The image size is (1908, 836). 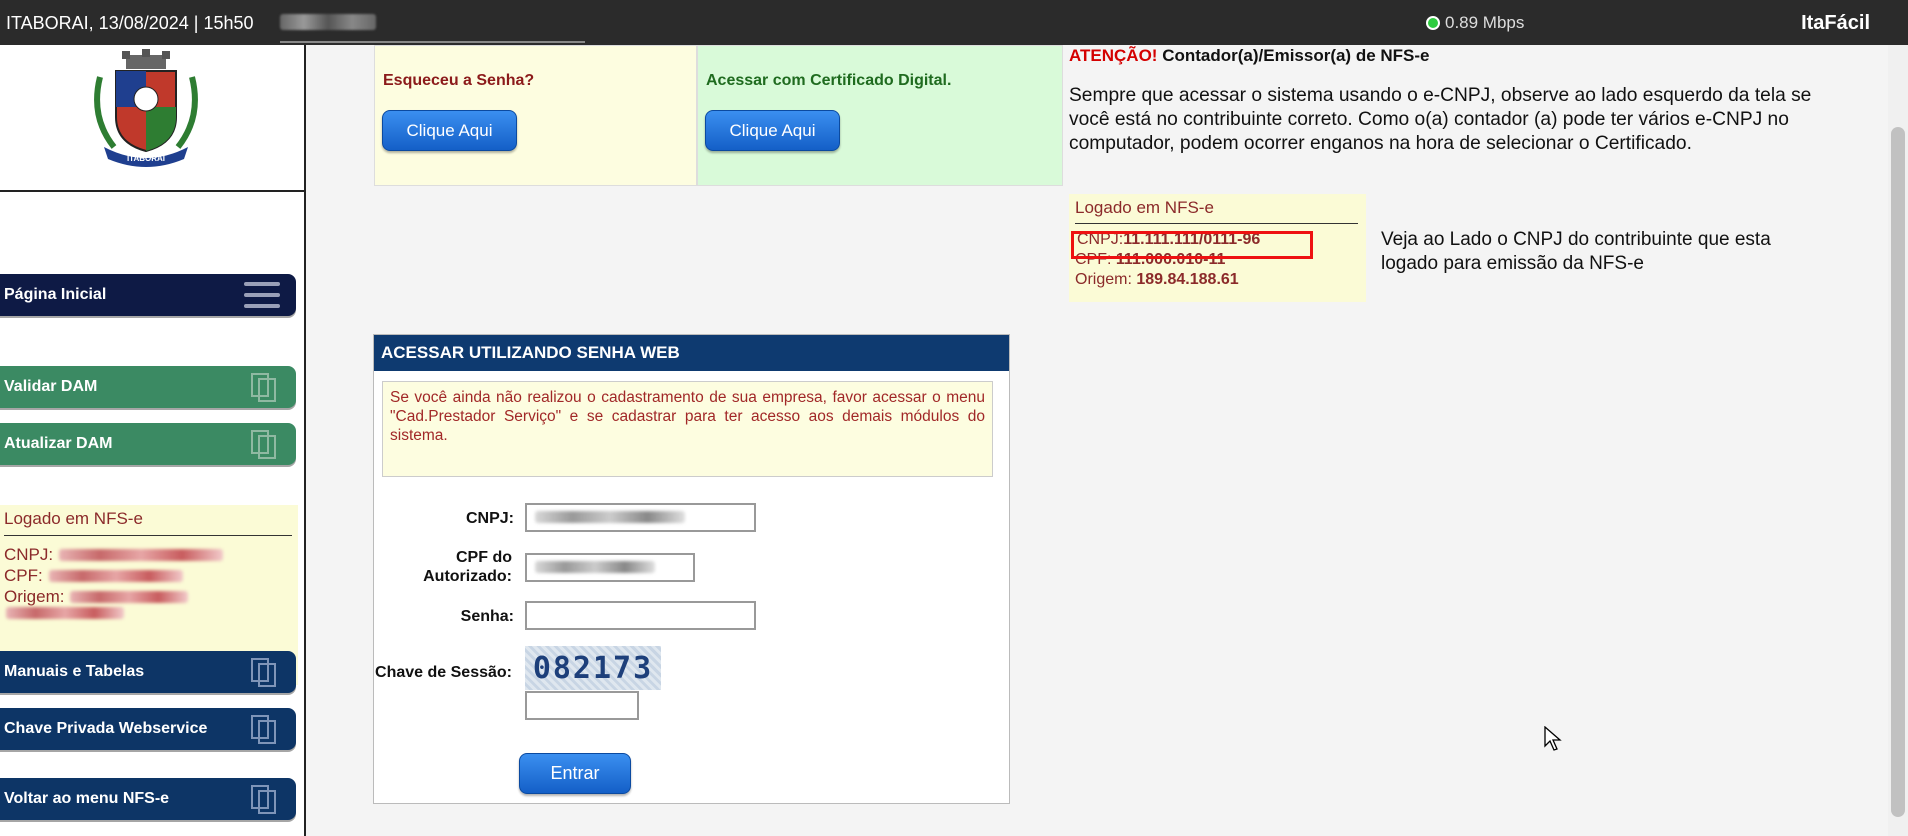 I want to click on cpf-field-label: CPF do Autorizado:, so click(x=467, y=567).